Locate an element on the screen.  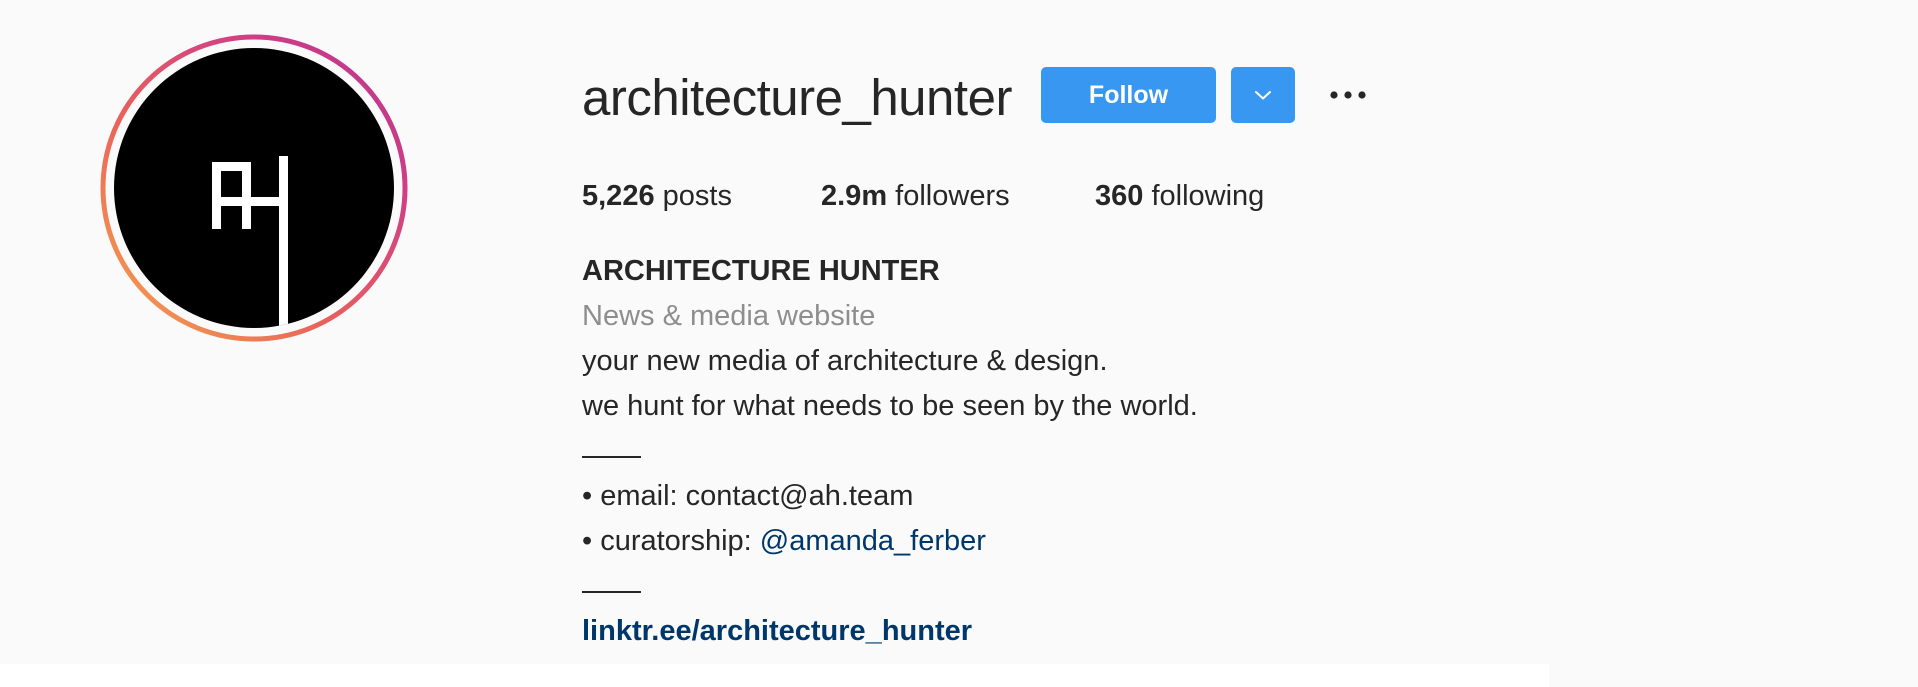
profile-username: architecture_hunter is located at coordinates (797, 97).